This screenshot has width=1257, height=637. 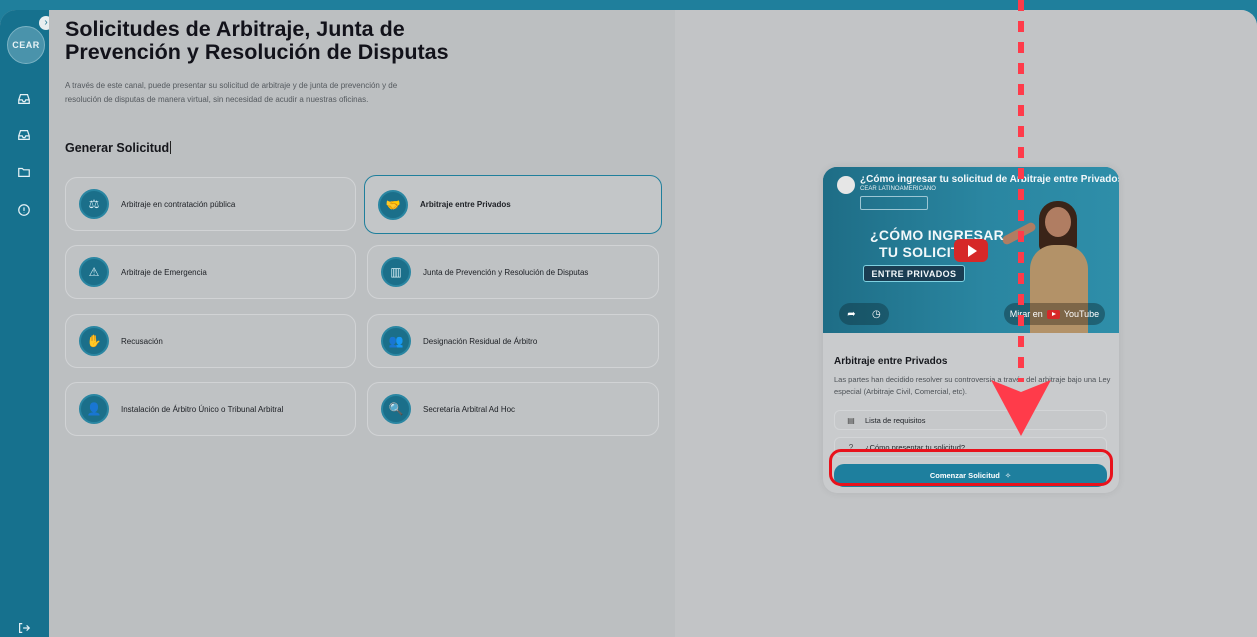 What do you see at coordinates (118, 148) in the screenshot?
I see `section-title: Generar Solicitud` at bounding box center [118, 148].